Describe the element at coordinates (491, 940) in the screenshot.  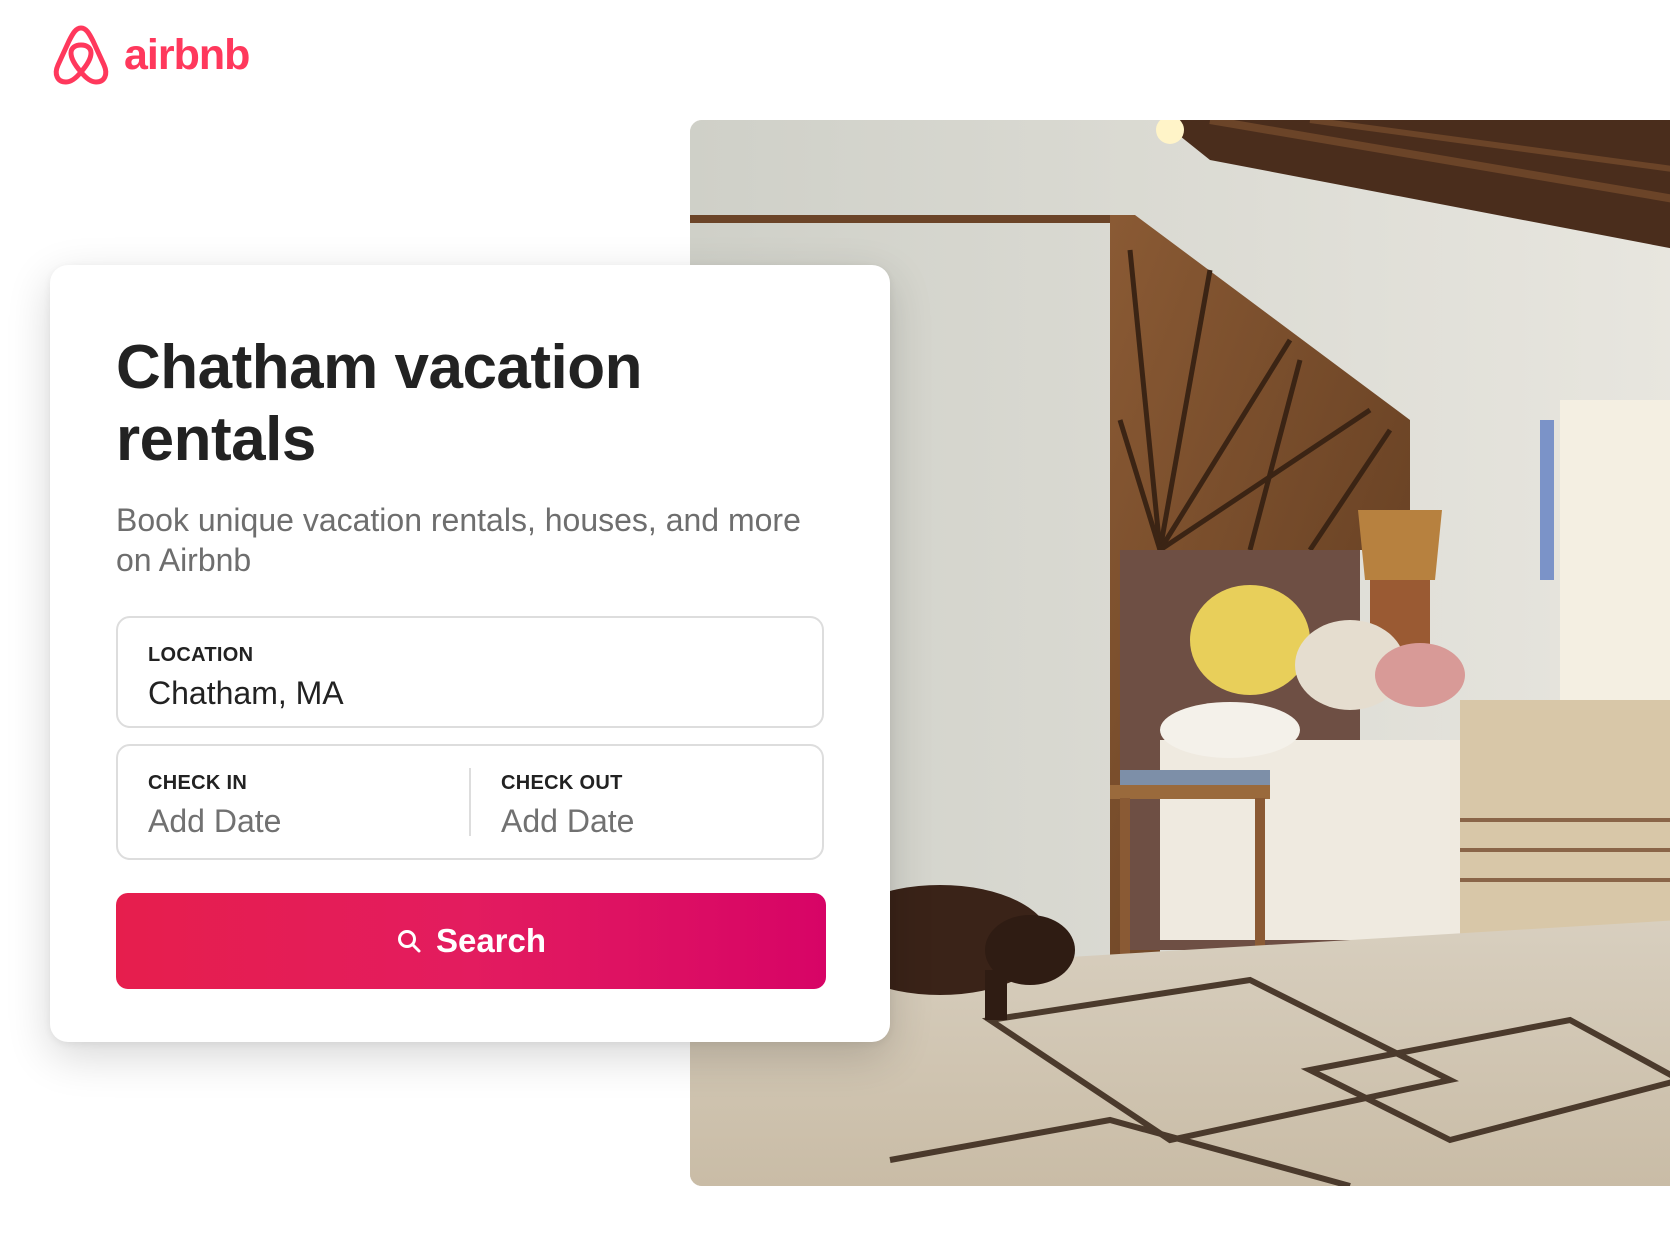
I see `search-button-label: Search` at that location.